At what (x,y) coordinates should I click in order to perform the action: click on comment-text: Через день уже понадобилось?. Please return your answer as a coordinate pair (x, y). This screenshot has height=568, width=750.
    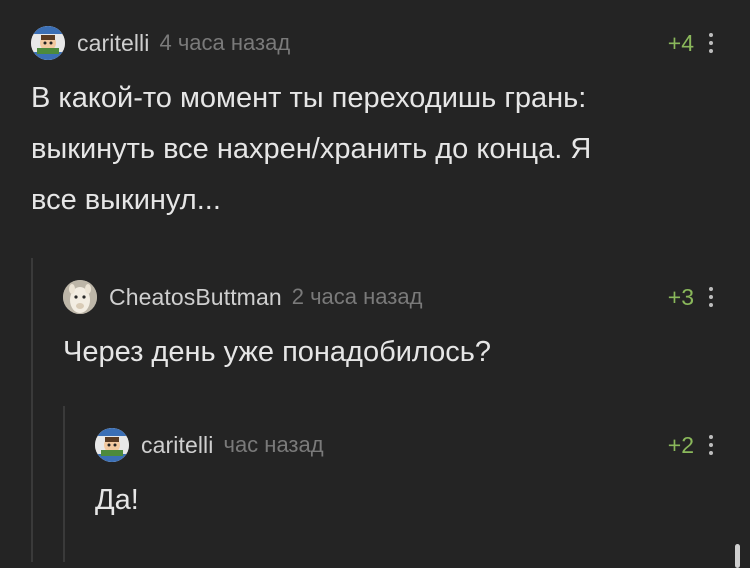
    Looking at the image, I should click on (277, 352).